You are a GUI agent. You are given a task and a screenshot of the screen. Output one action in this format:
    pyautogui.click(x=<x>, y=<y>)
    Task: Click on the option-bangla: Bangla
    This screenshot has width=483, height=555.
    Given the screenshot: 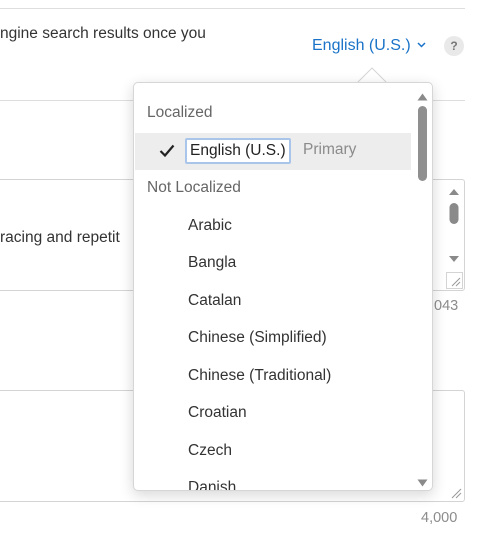 What is the action you would take?
    pyautogui.click(x=212, y=263)
    